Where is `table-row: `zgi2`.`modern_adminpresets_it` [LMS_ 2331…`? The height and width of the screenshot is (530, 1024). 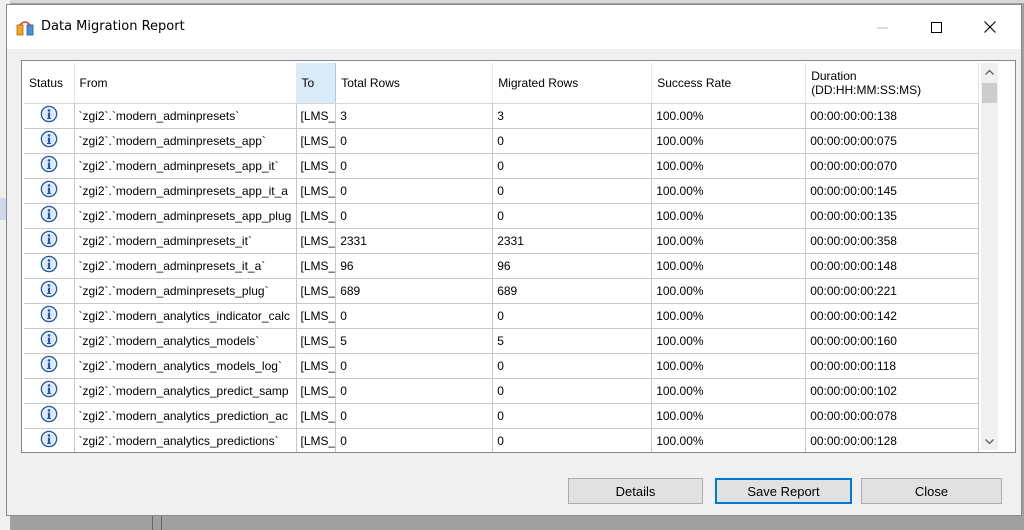 table-row: `zgi2`.`modern_adminpresets_it` [LMS_ 2331… is located at coordinates (502, 241).